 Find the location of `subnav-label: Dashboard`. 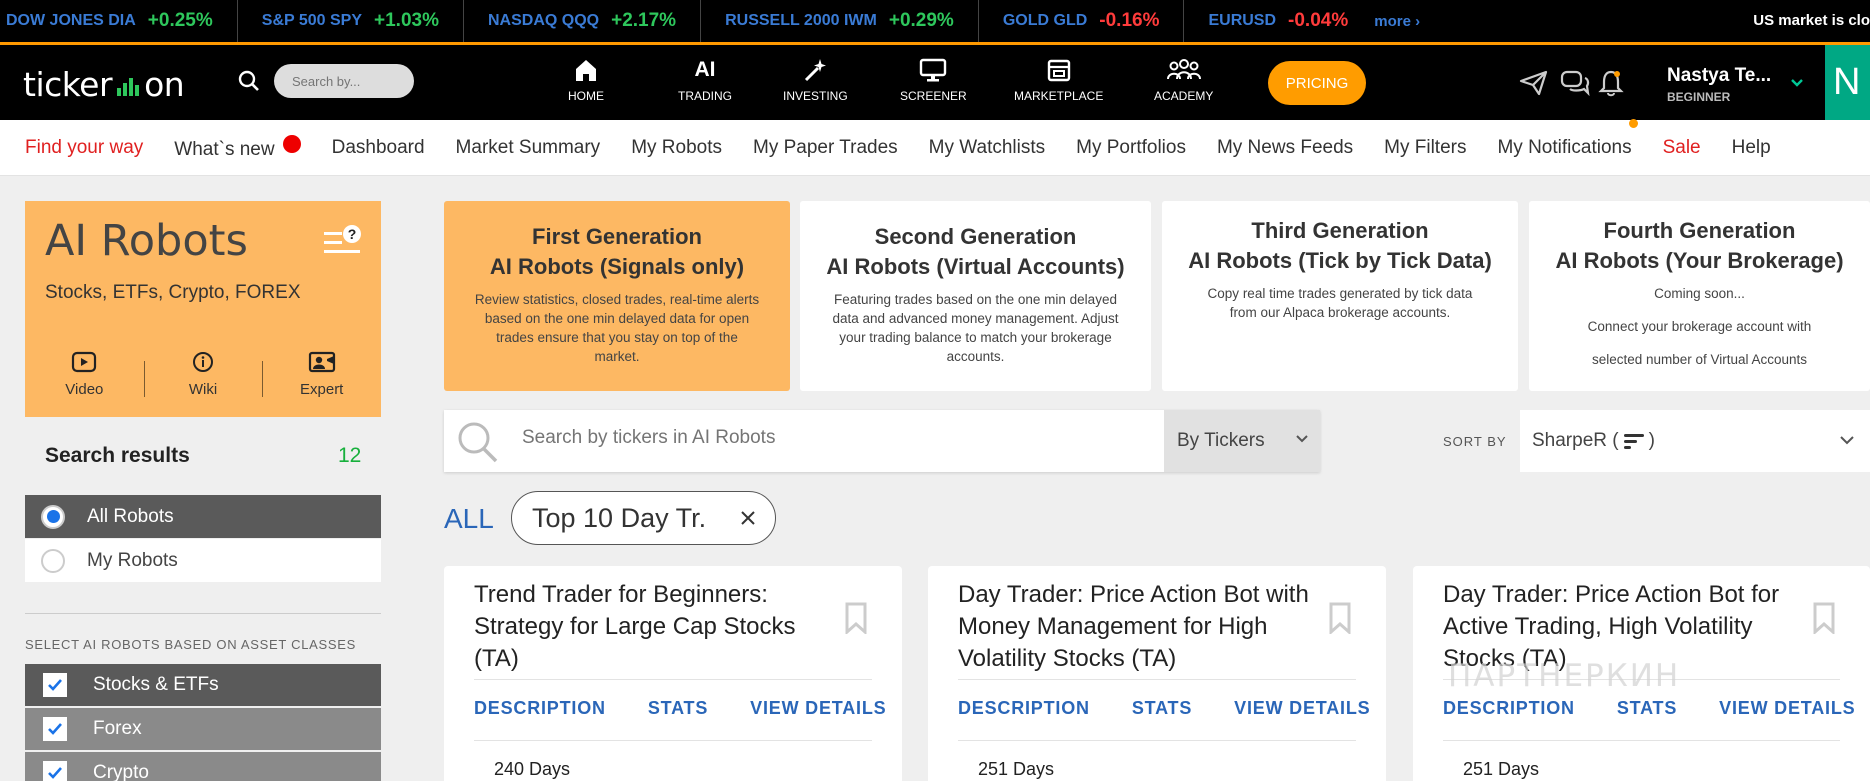

subnav-label: Dashboard is located at coordinates (378, 147).